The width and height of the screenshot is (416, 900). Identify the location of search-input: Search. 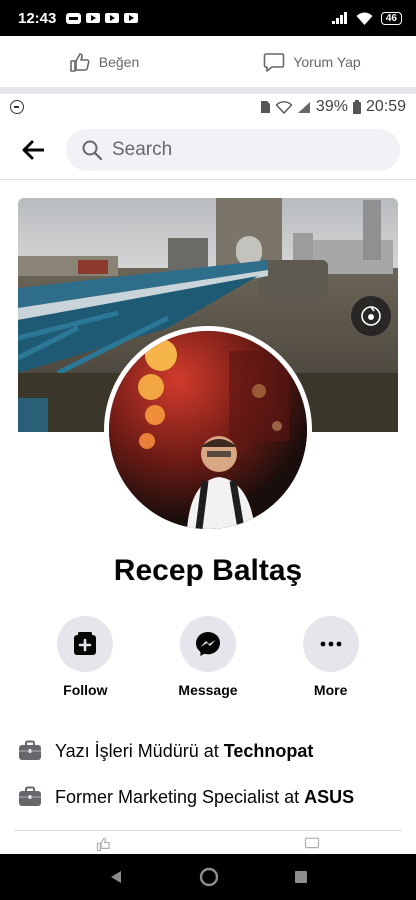
(233, 149).